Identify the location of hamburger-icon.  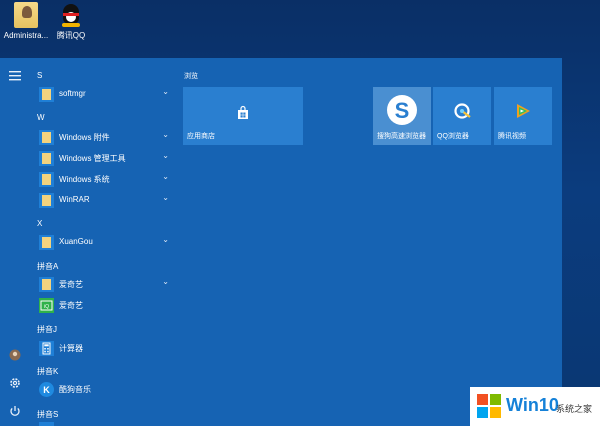
(15, 77).